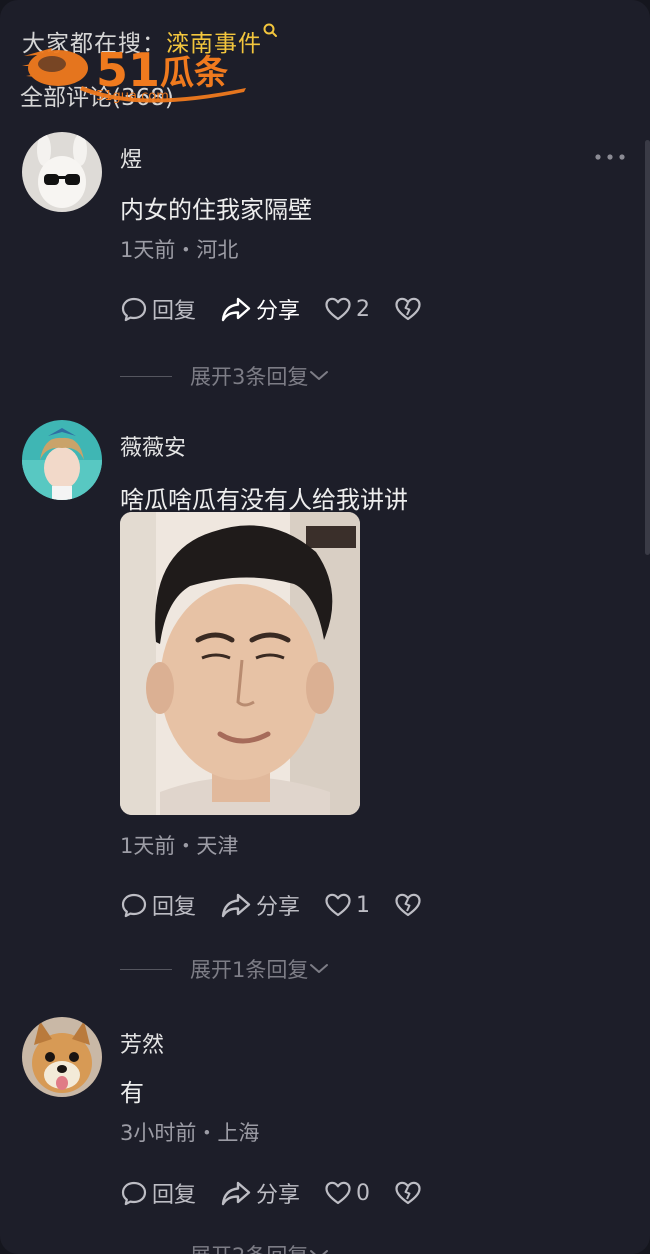  I want to click on comment-text: 啥瓜啥瓜有没有人给我讲讲, so click(264, 500).